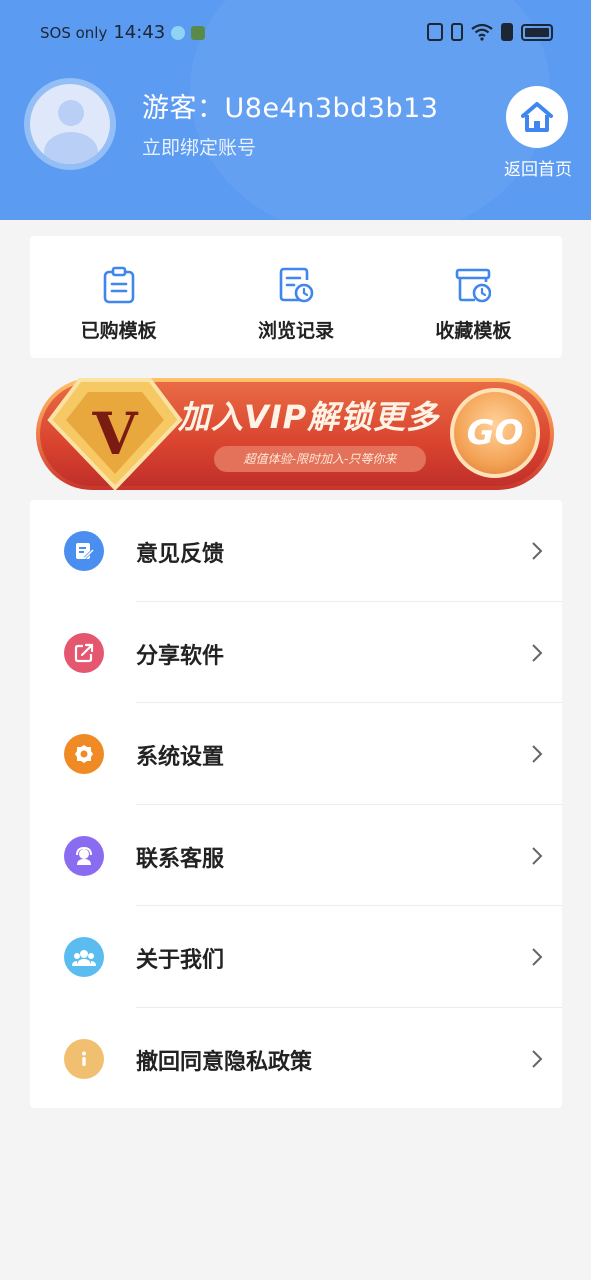 The image size is (591, 1280). Describe the element at coordinates (482, 32) in the screenshot. I see `wifi-icon` at that location.